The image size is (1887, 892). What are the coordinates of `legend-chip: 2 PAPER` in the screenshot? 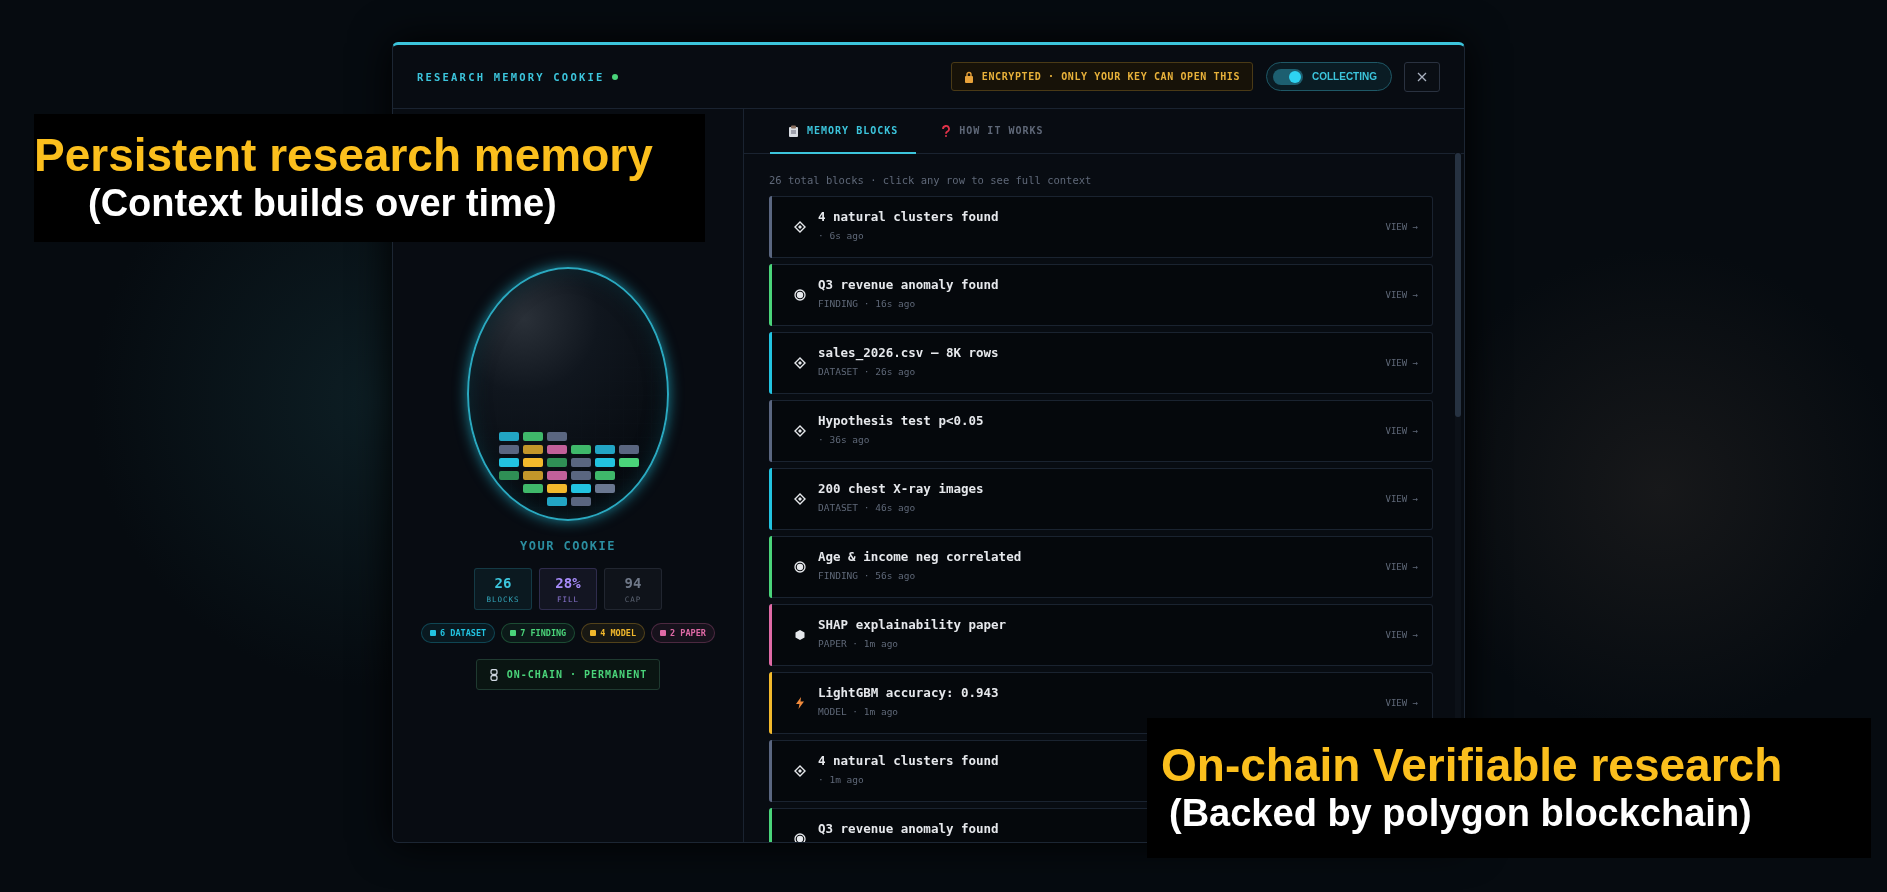 It's located at (683, 633).